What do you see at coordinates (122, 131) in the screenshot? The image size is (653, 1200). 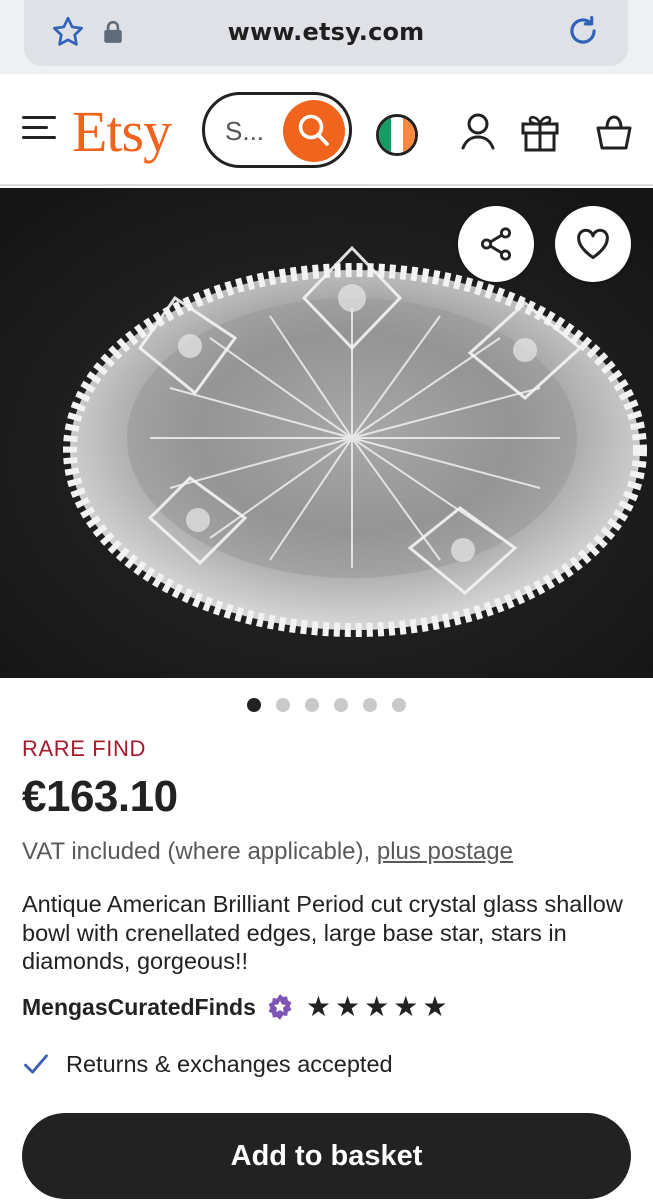 I see `etsy-logo: Etsy` at bounding box center [122, 131].